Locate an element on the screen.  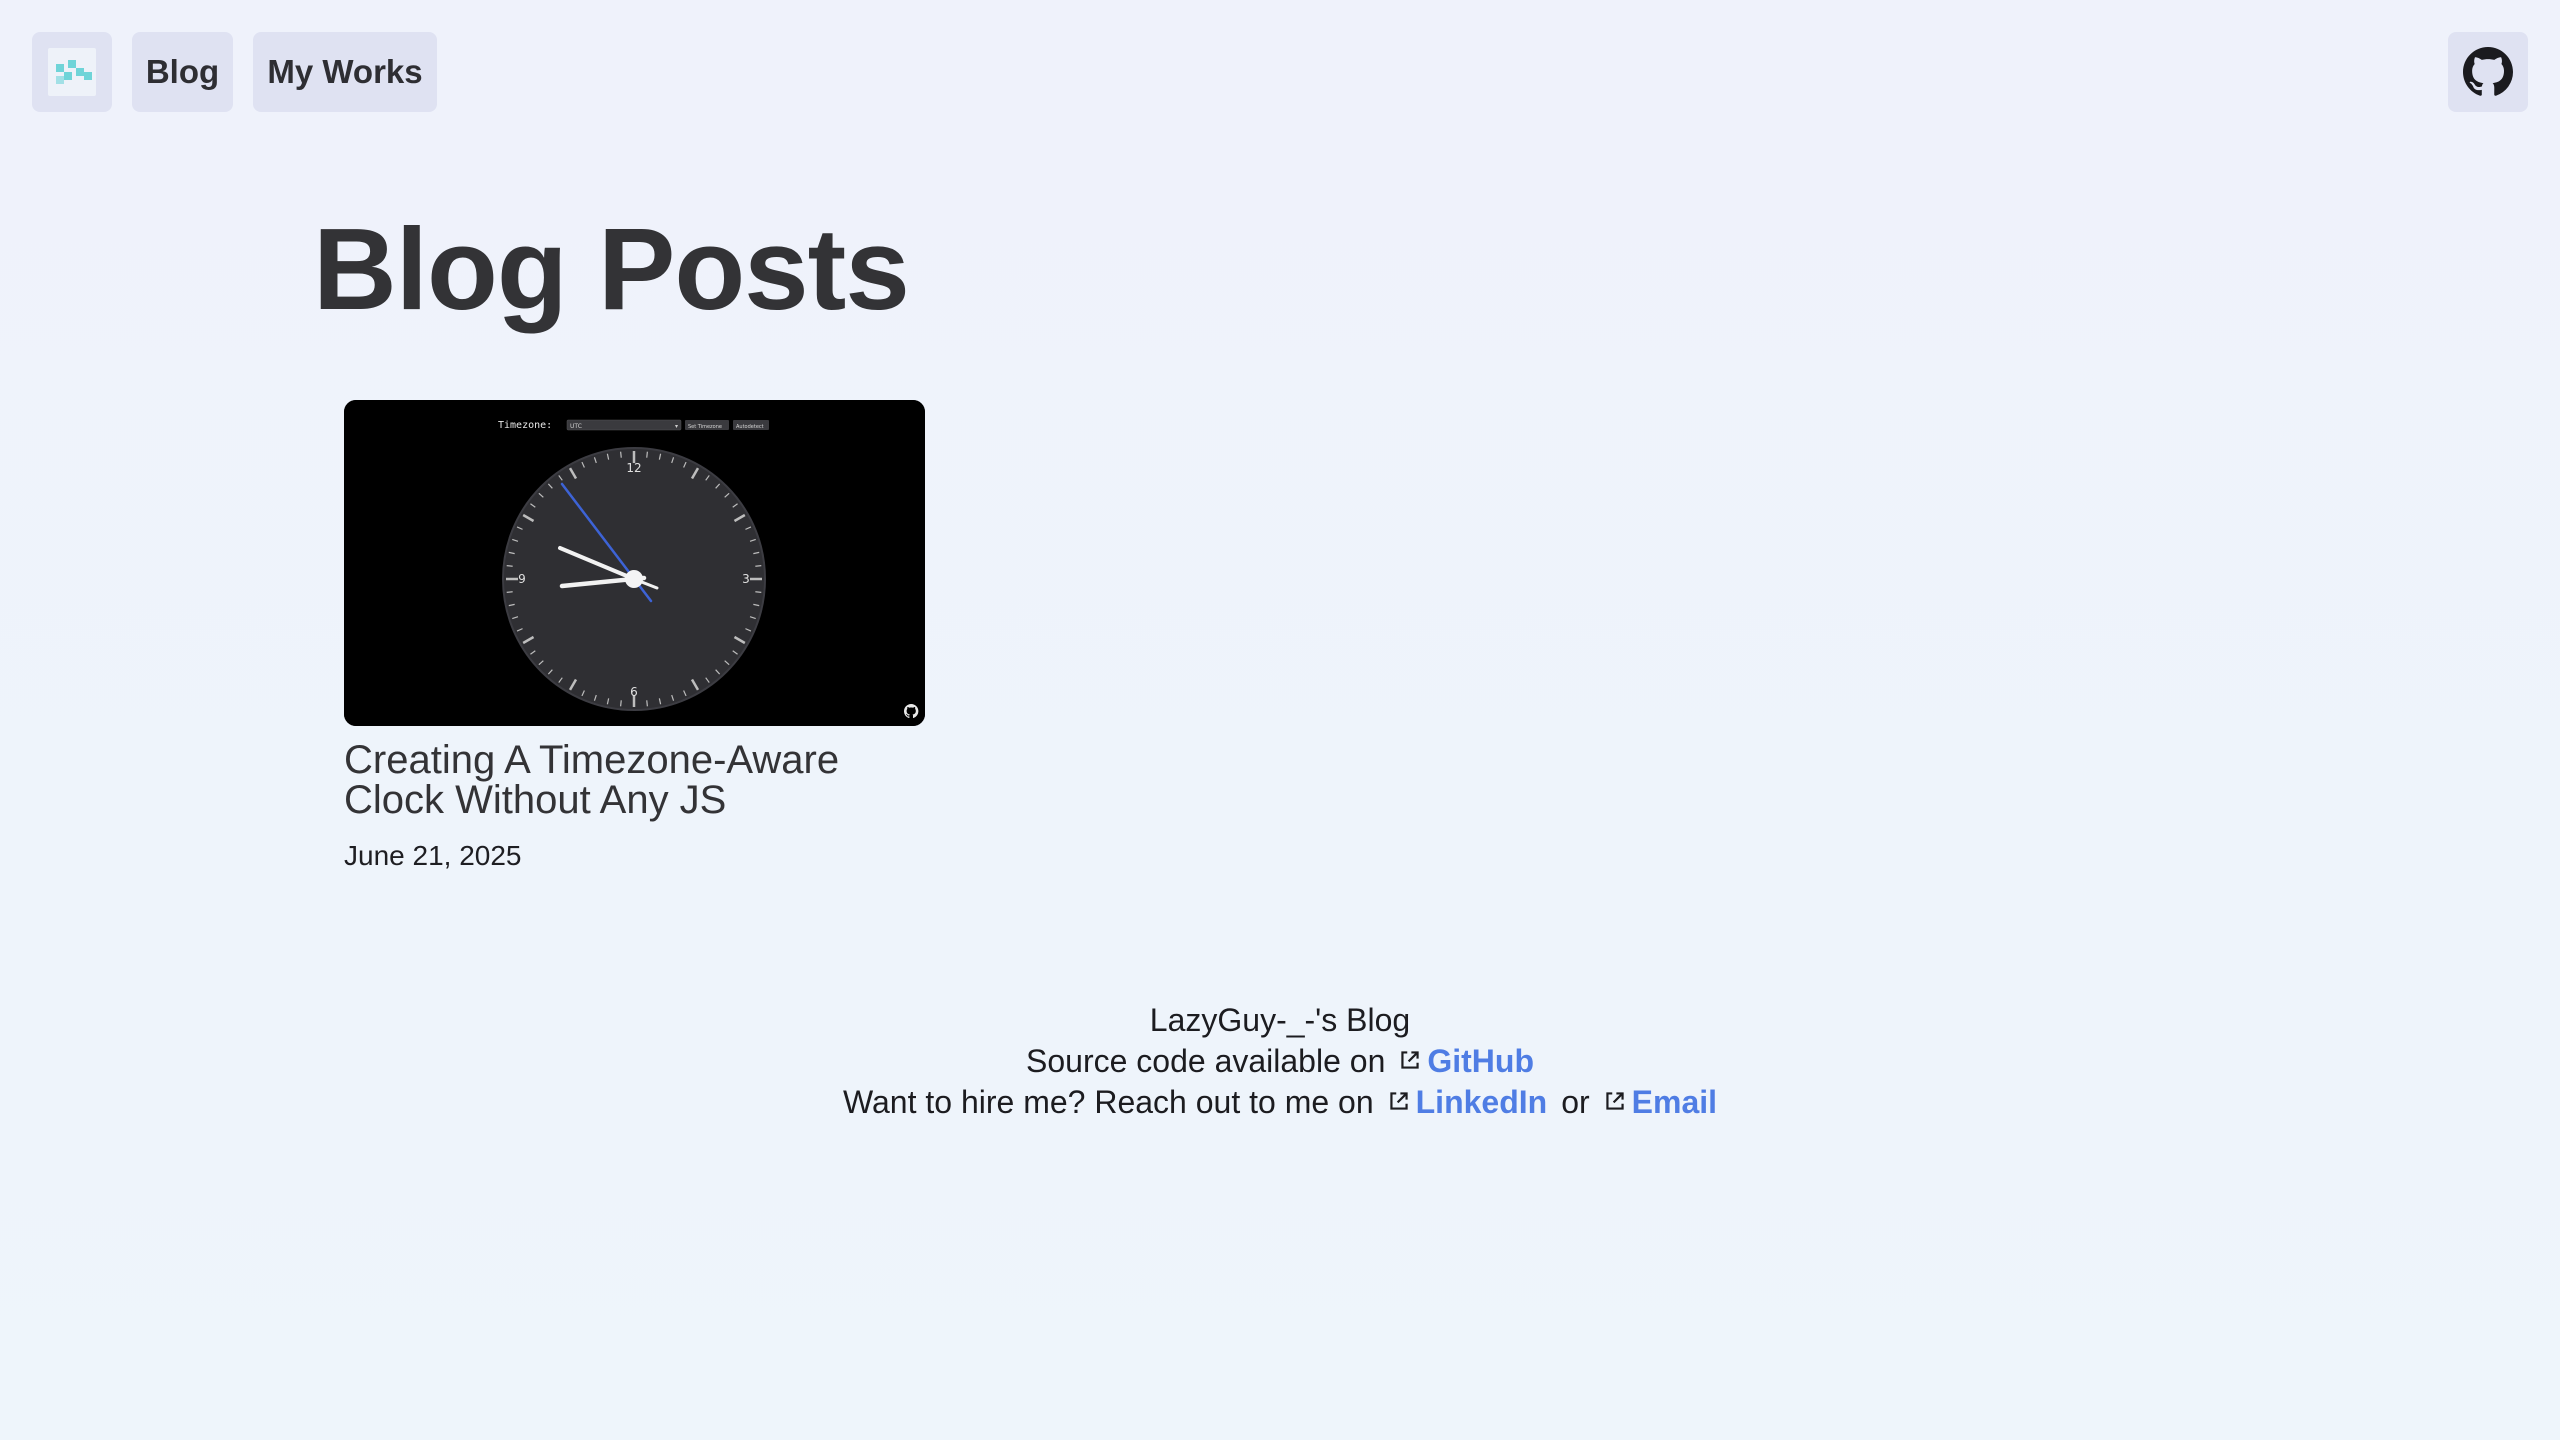
github-icon is located at coordinates (2488, 71).